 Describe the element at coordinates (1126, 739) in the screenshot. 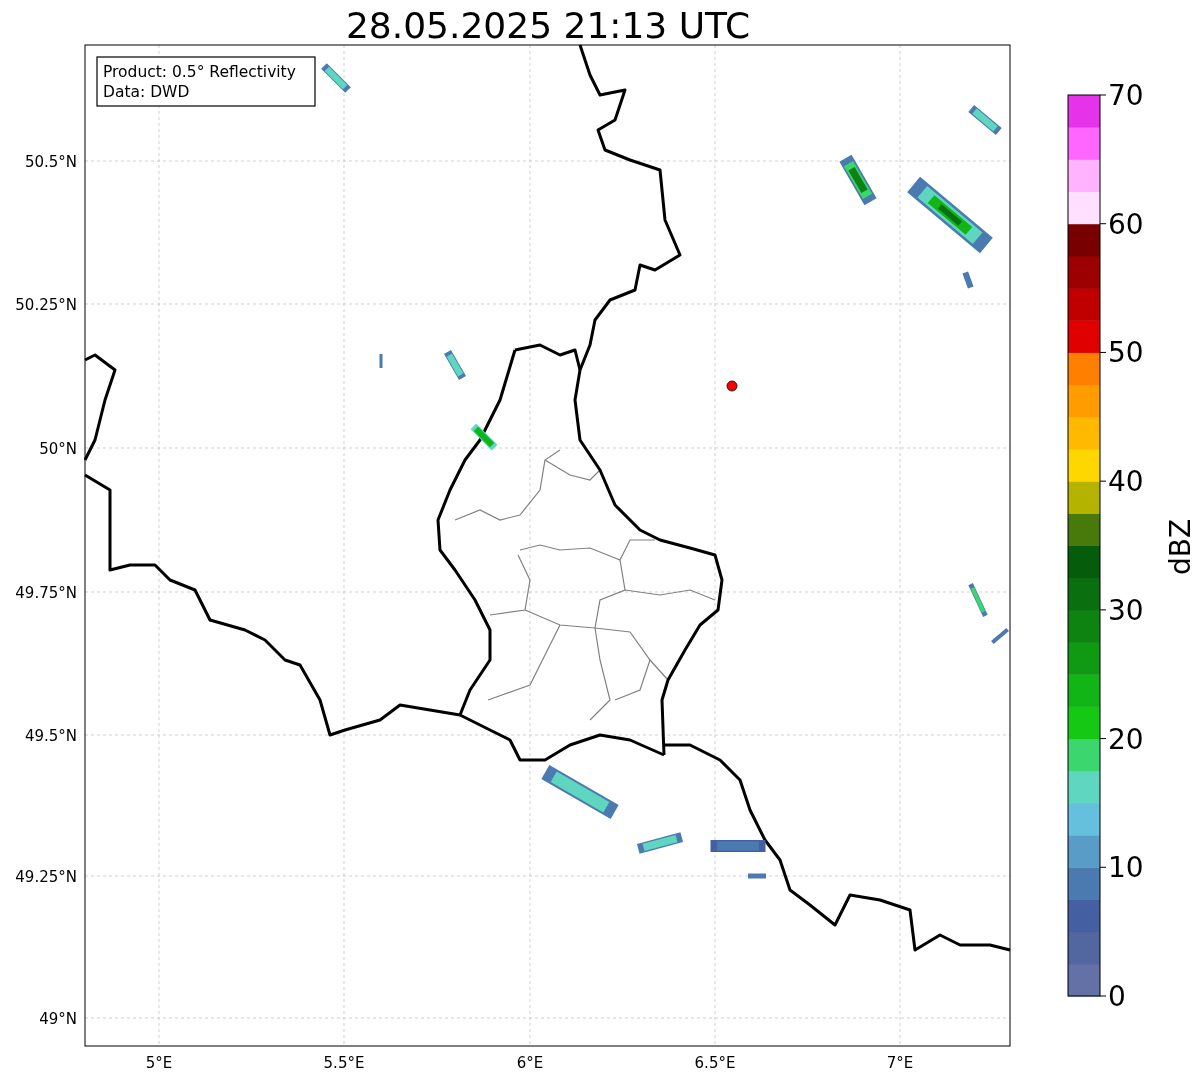

I see `colorbar-tick-label: 20` at that location.